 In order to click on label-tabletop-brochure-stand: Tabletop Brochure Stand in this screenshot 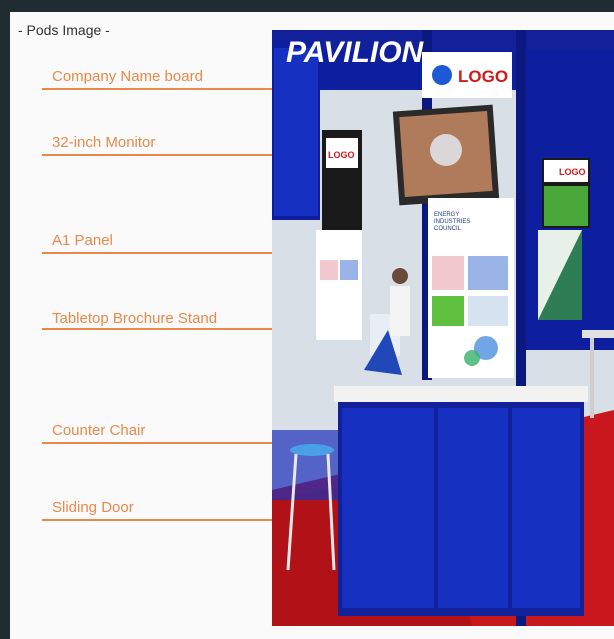, I will do `click(135, 318)`.